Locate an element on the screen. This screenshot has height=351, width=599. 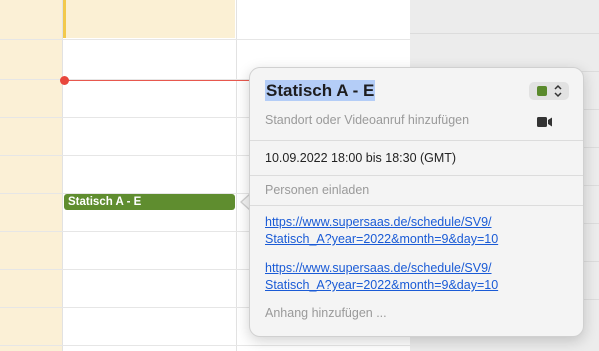
weekend-column is located at coordinates (31, 175).